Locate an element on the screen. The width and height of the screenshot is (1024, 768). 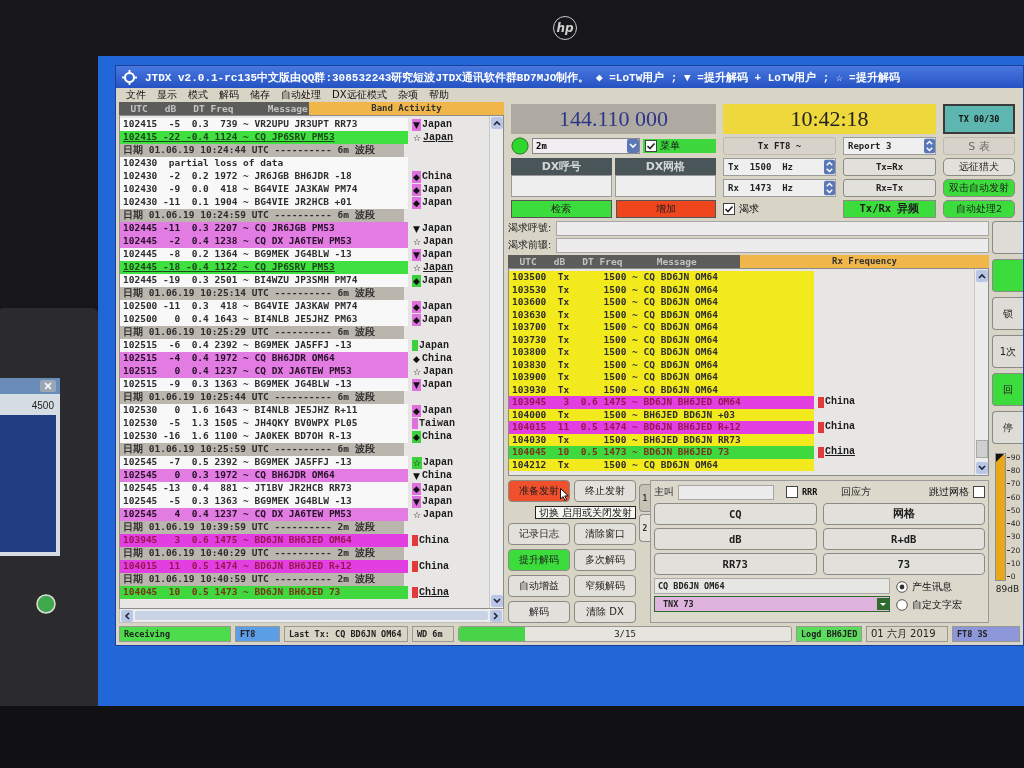
wanted-checkbox: 渴求 is located at coordinates (779, 209).